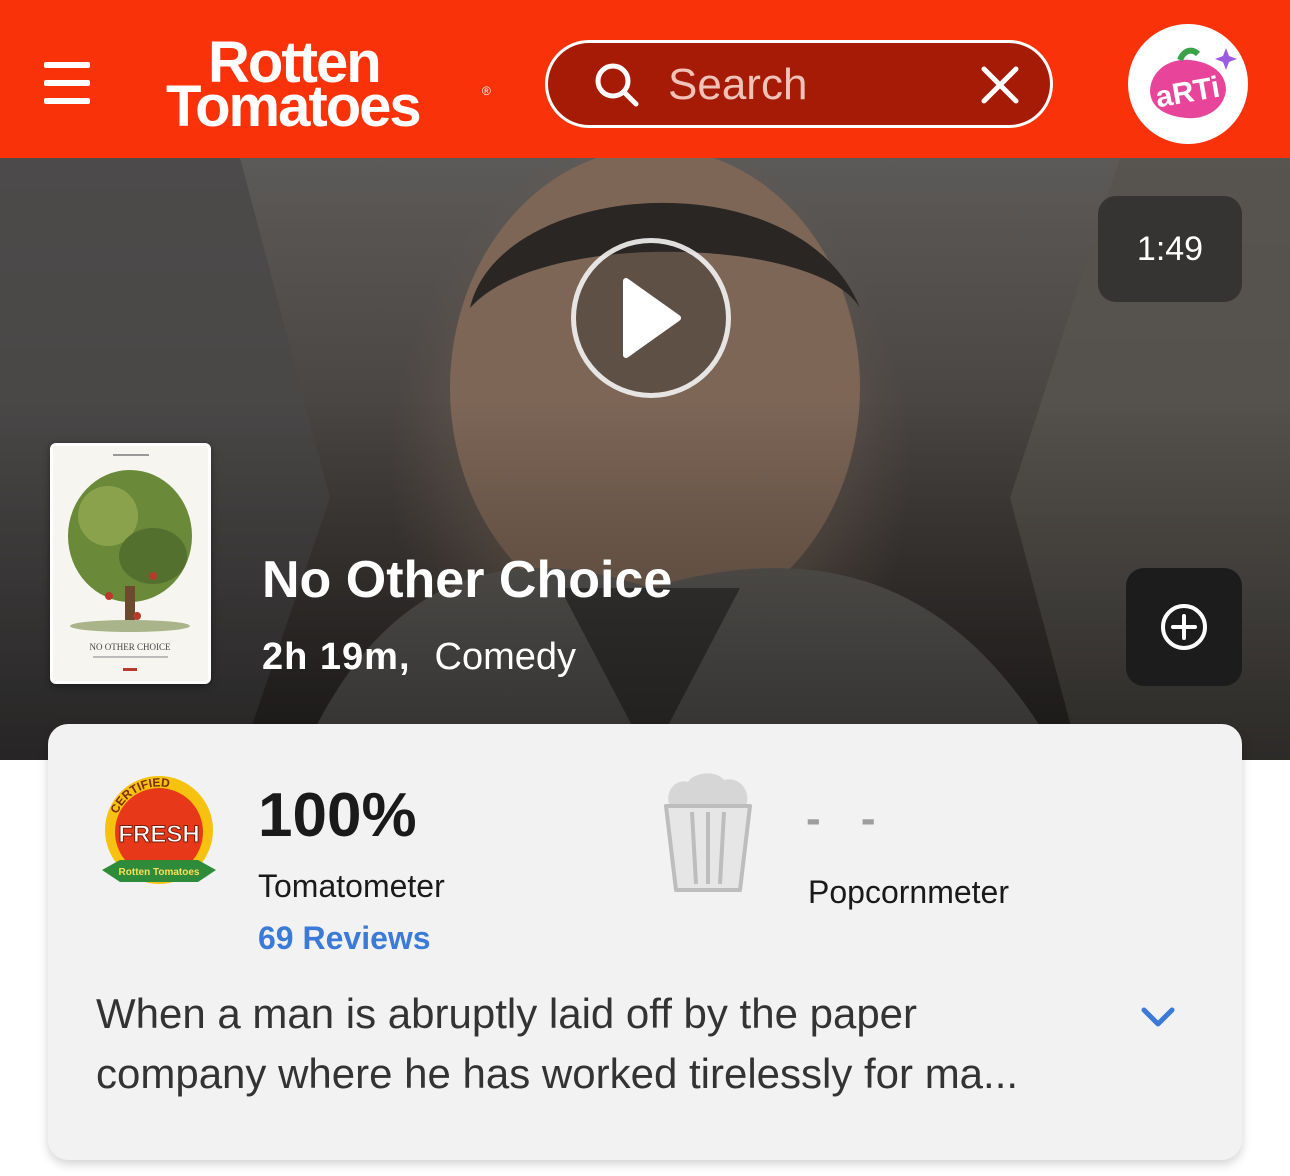 The image size is (1290, 1176). Describe the element at coordinates (467, 580) in the screenshot. I see `movie-title: No Other Choice` at that location.